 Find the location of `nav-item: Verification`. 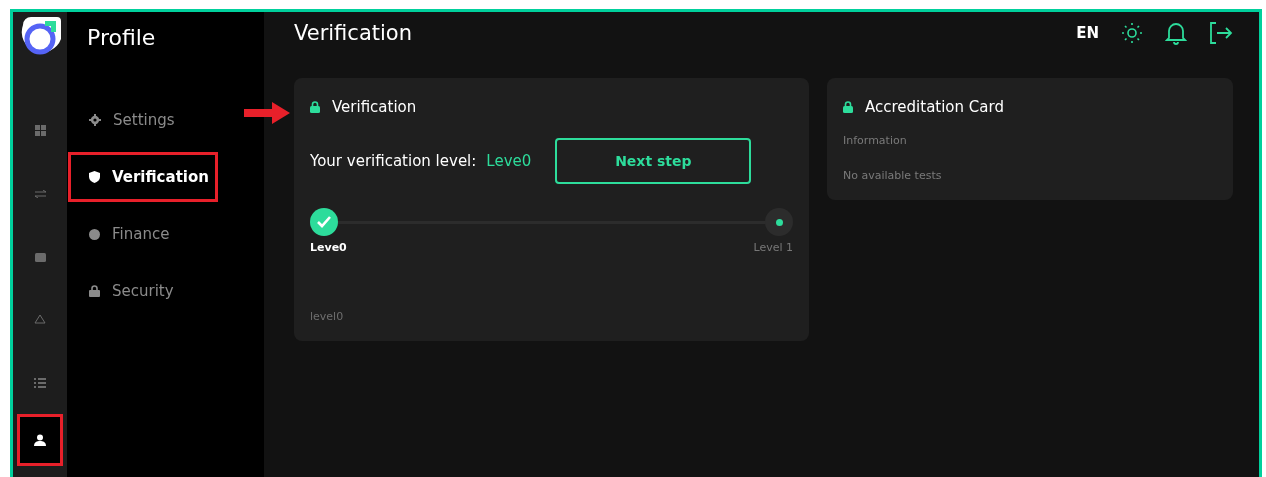

nav-item: Verification is located at coordinates (143, 177).